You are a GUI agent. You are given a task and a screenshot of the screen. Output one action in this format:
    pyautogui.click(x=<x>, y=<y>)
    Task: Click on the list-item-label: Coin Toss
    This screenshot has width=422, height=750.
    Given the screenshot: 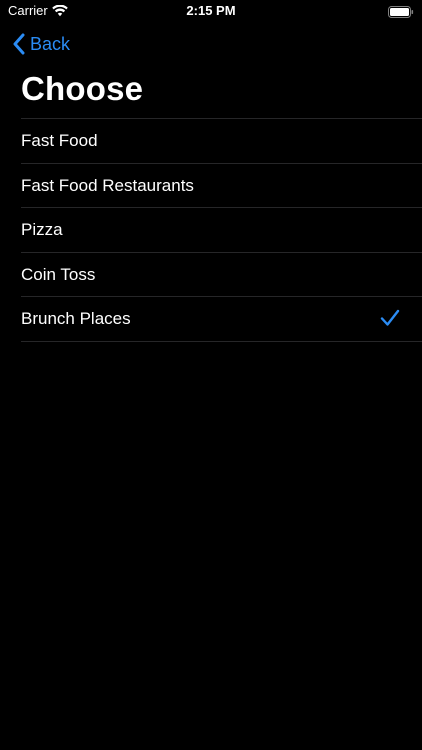 What is the action you would take?
    pyautogui.click(x=58, y=274)
    